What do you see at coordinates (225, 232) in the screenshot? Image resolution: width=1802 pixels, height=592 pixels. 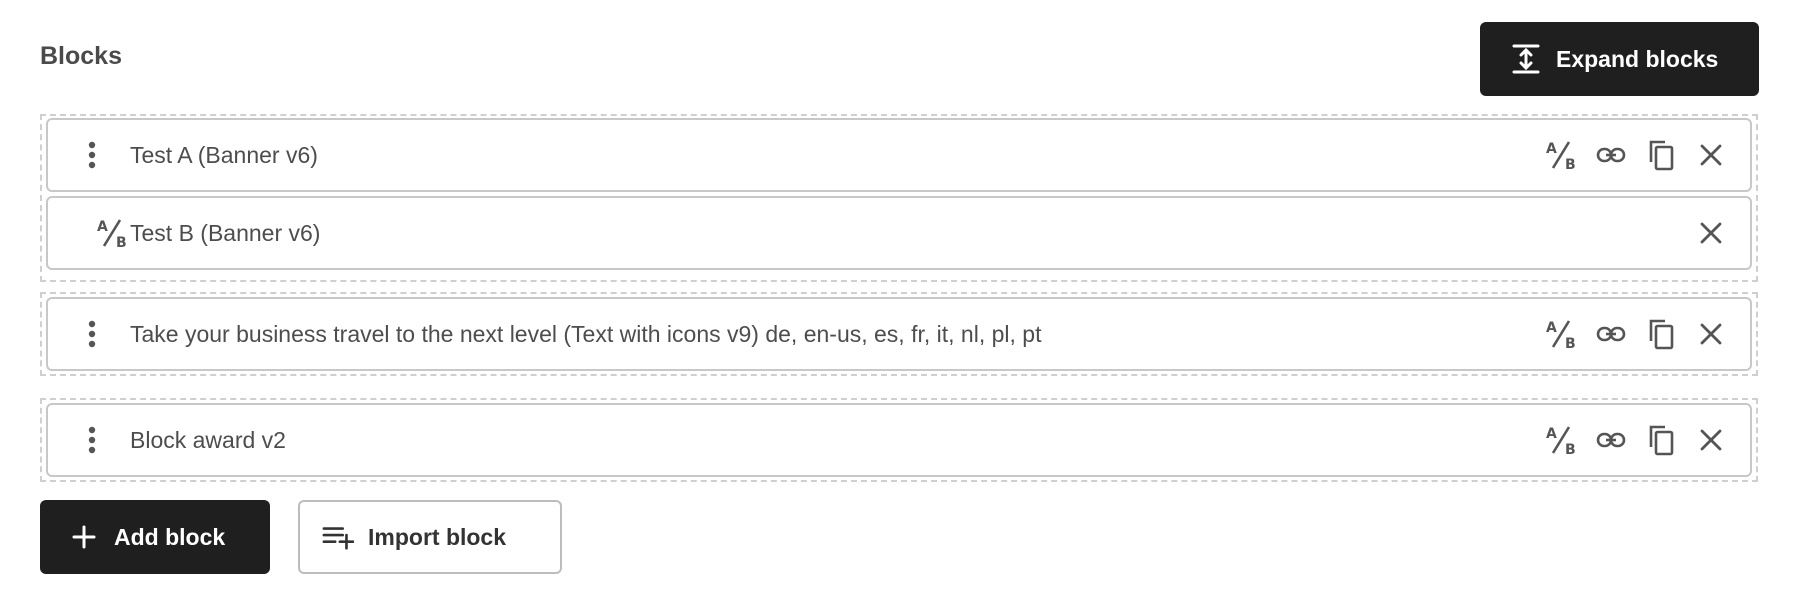 I see `block-label: Test B (Banner v6)` at bounding box center [225, 232].